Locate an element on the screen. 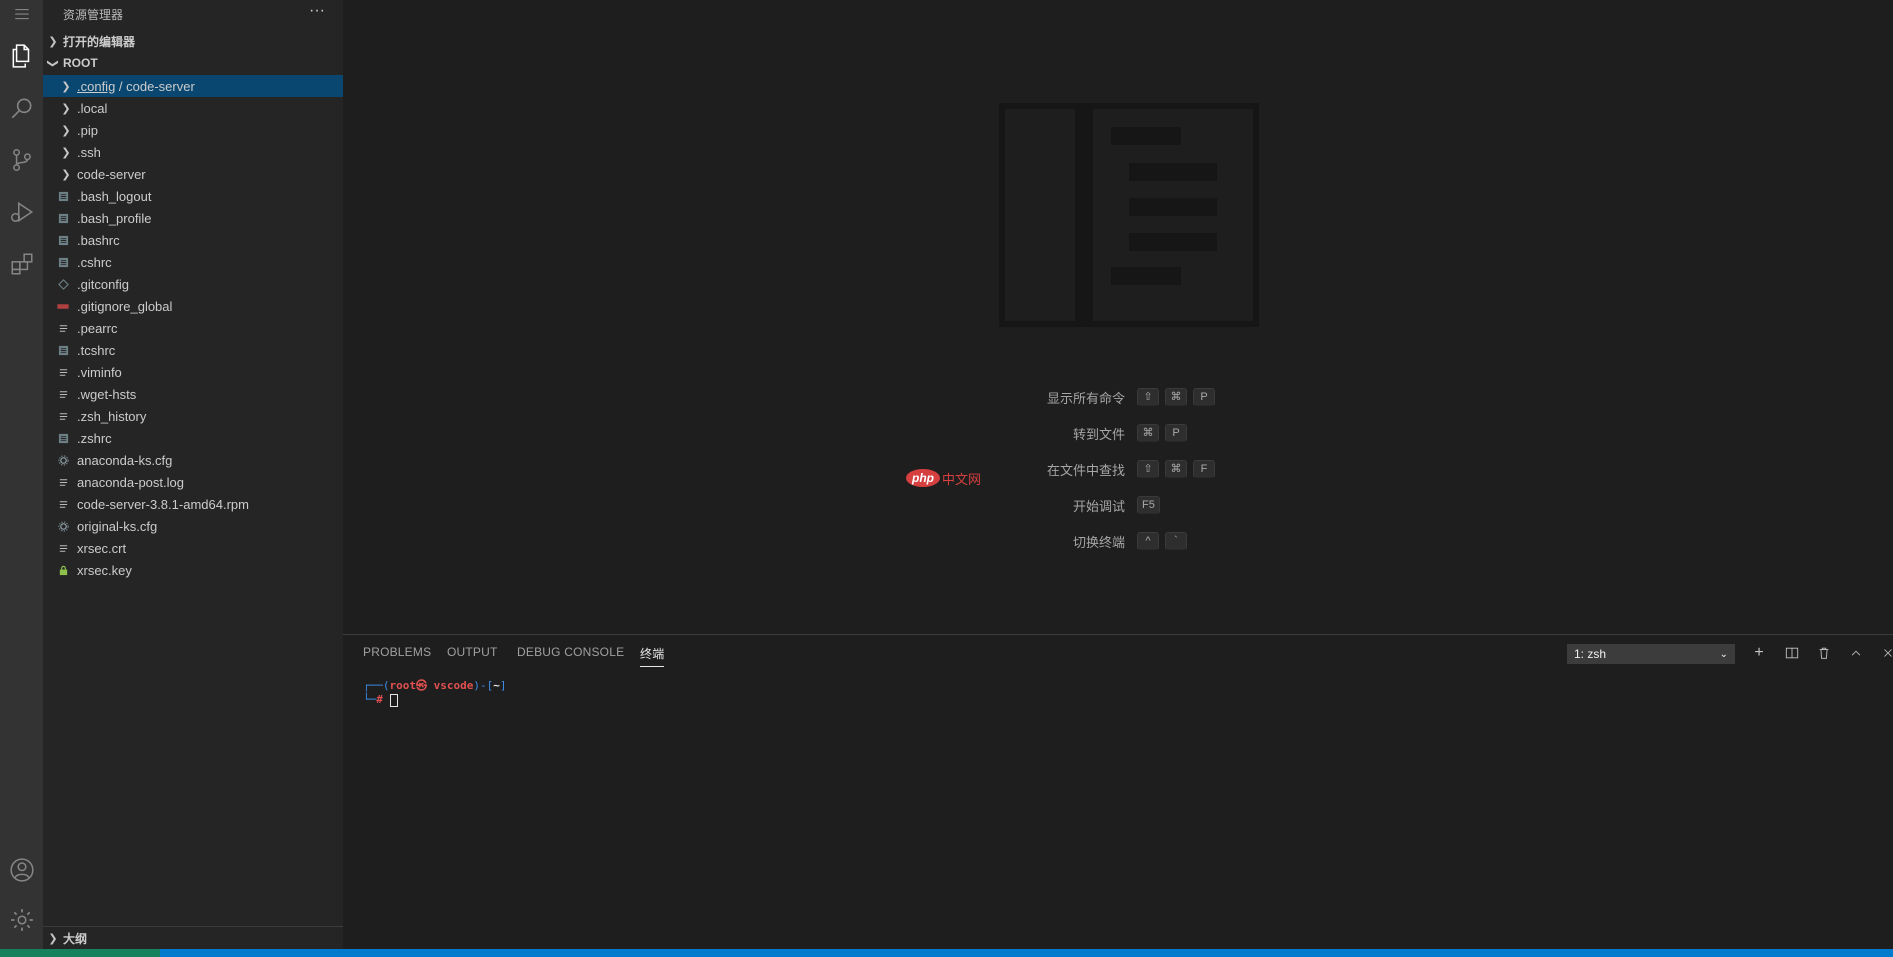 This screenshot has width=1893, height=957. panel-tab: DEBUG CONSOLE is located at coordinates (570, 652).